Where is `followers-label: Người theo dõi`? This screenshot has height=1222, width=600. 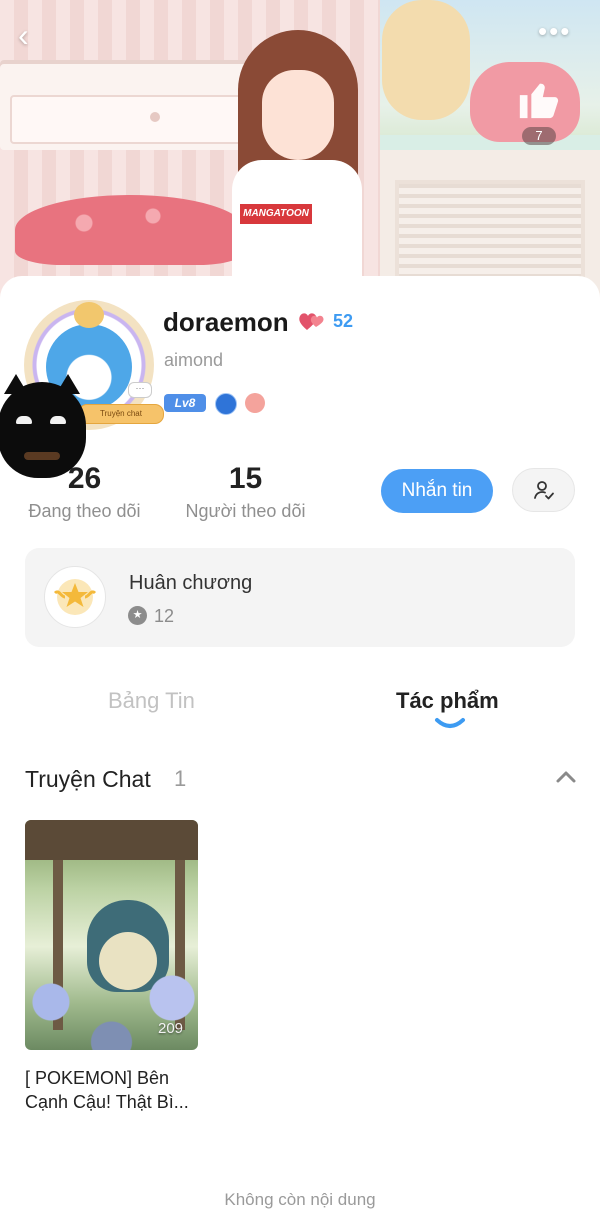
followers-label: Người theo dõi is located at coordinates (245, 511).